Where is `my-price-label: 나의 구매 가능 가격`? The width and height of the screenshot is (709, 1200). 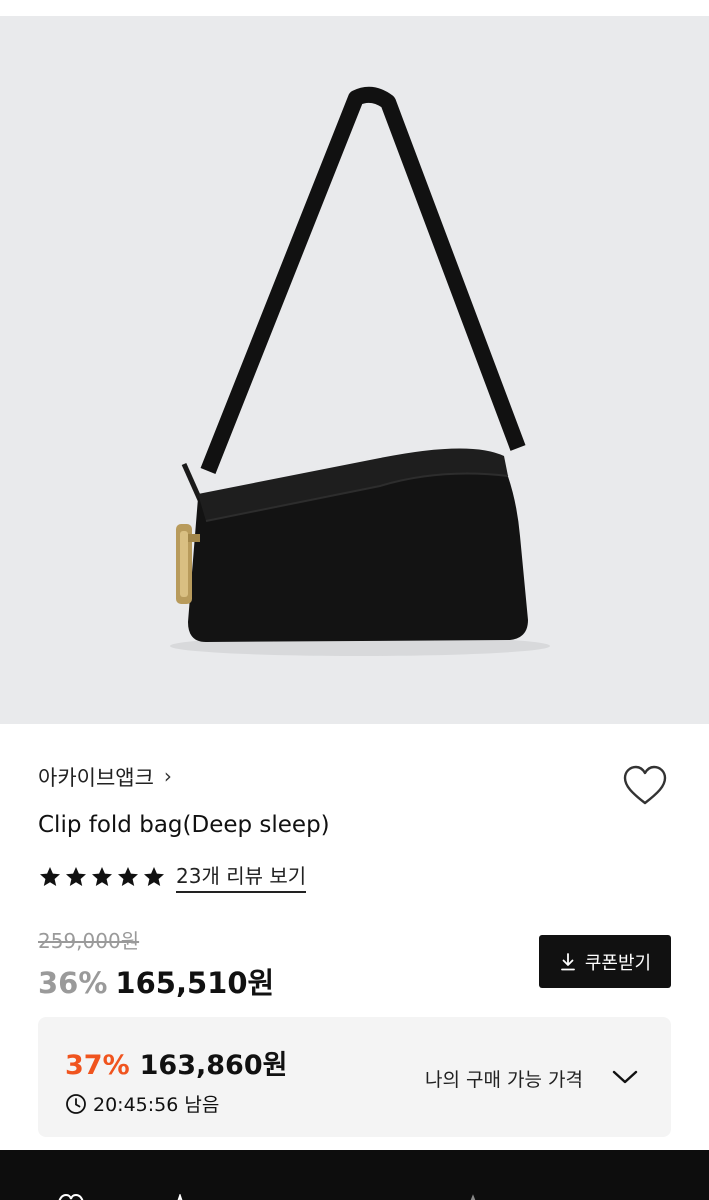 my-price-label: 나의 구매 가능 가격 is located at coordinates (504, 1080).